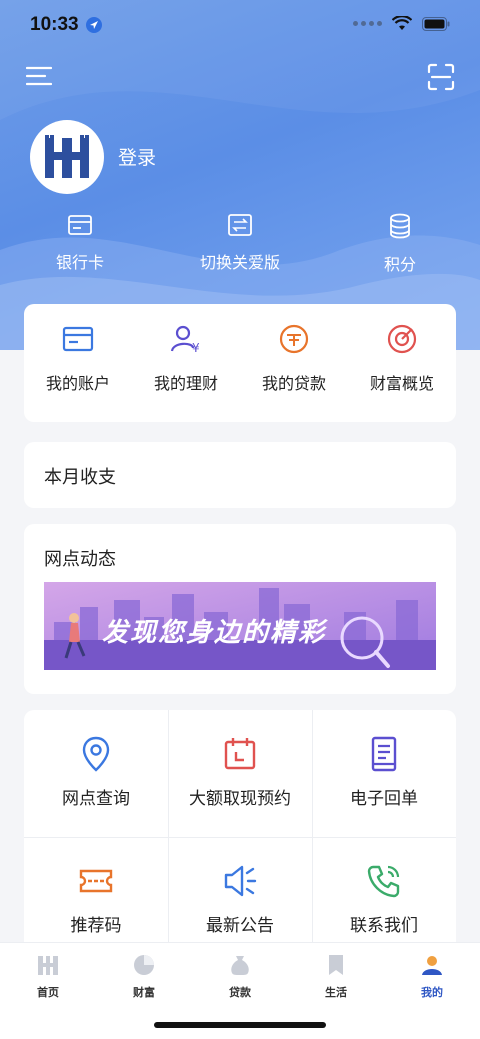  I want to click on my-finance: ¥ 我的理财, so click(186, 359).